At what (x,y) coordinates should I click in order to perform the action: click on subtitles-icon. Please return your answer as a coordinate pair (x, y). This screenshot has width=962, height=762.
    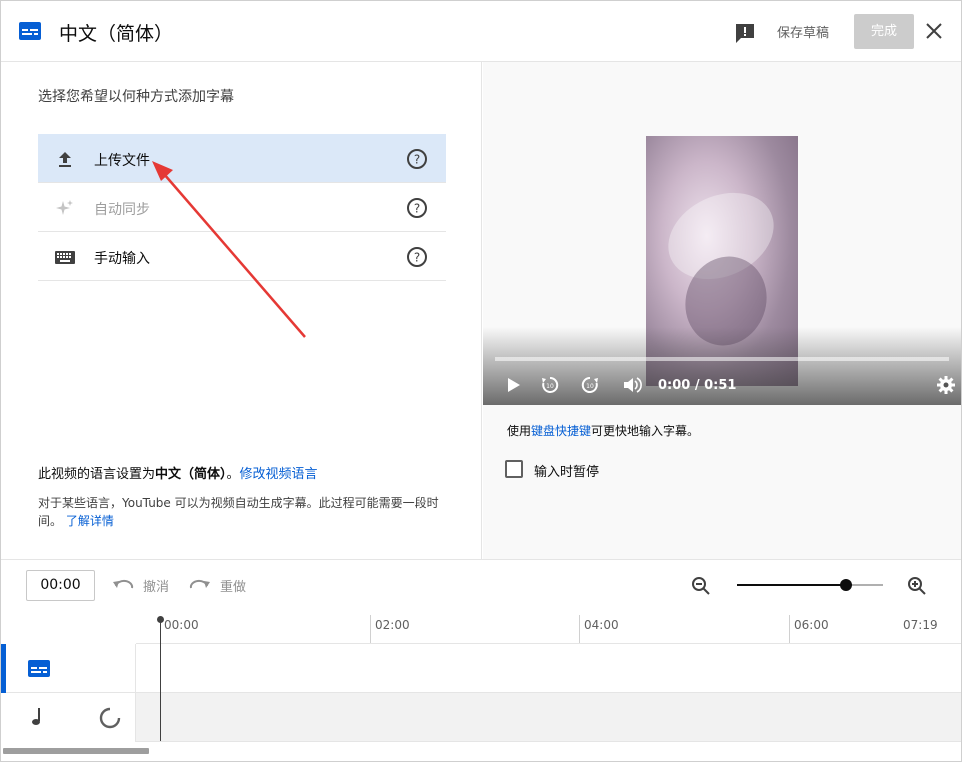
    Looking at the image, I should click on (30, 31).